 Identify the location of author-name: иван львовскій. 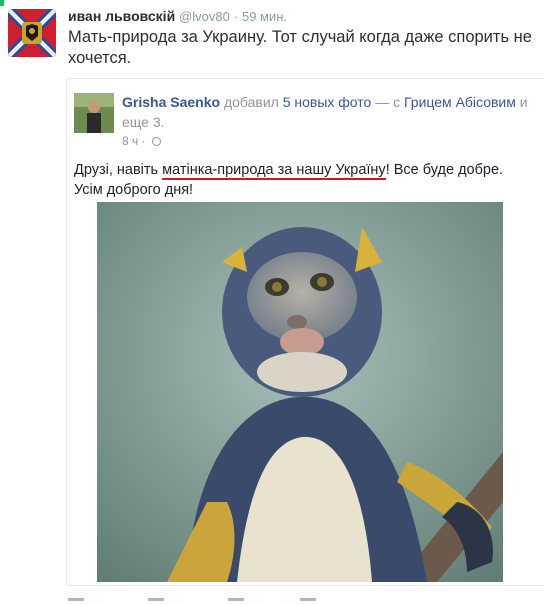
(121, 16).